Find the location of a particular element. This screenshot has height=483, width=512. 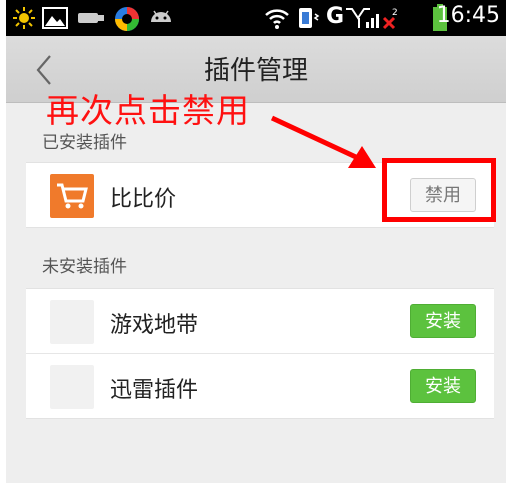

app-icon is located at coordinates (127, 19).